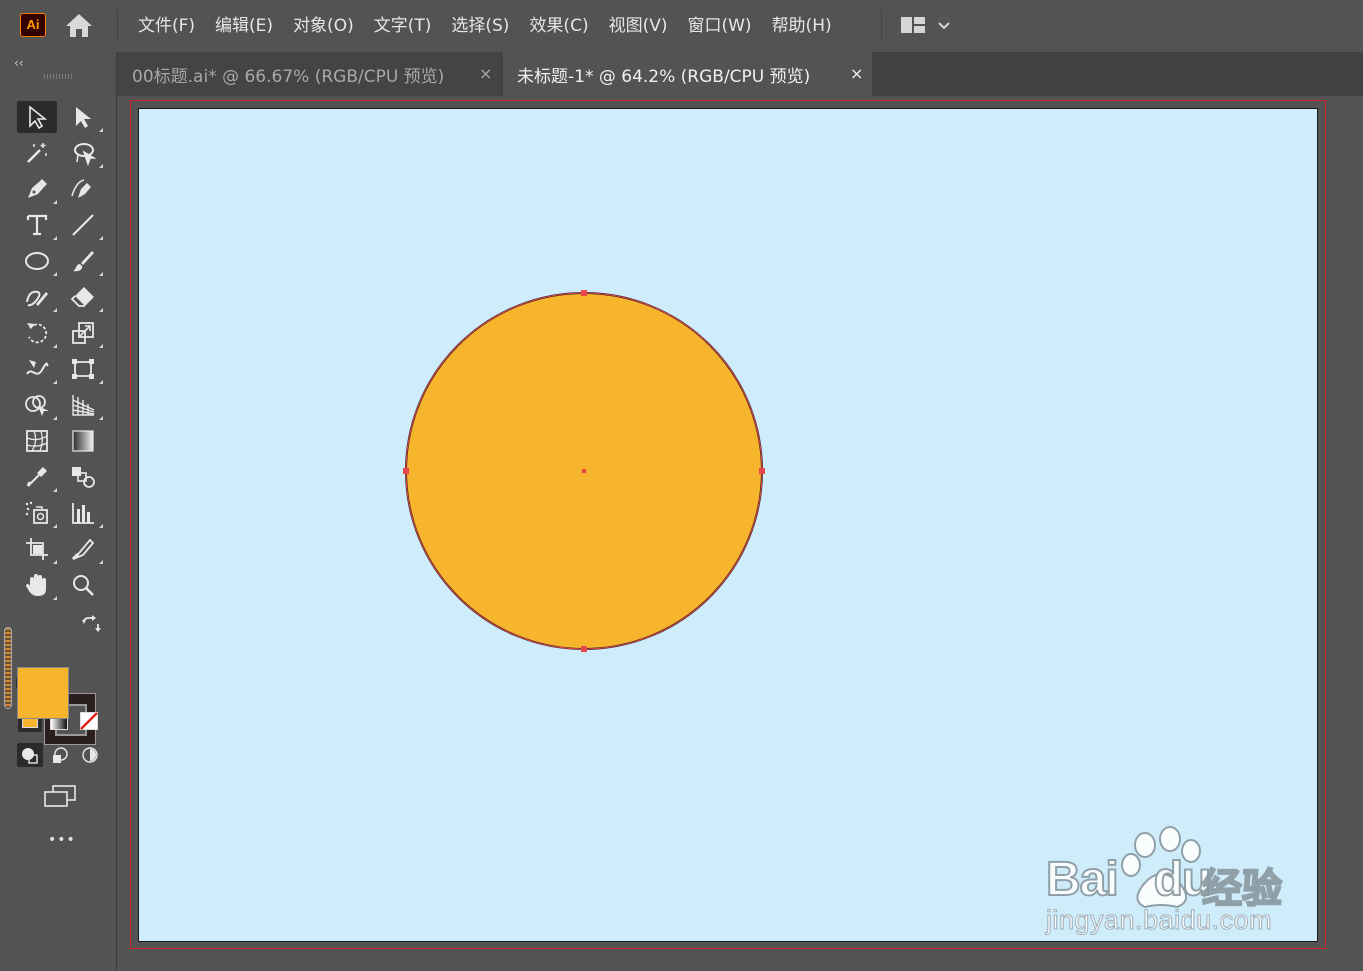  I want to click on tab-label: 00标题.ai* @ 66.67% (RGB/CPU 预览), so click(288, 76).